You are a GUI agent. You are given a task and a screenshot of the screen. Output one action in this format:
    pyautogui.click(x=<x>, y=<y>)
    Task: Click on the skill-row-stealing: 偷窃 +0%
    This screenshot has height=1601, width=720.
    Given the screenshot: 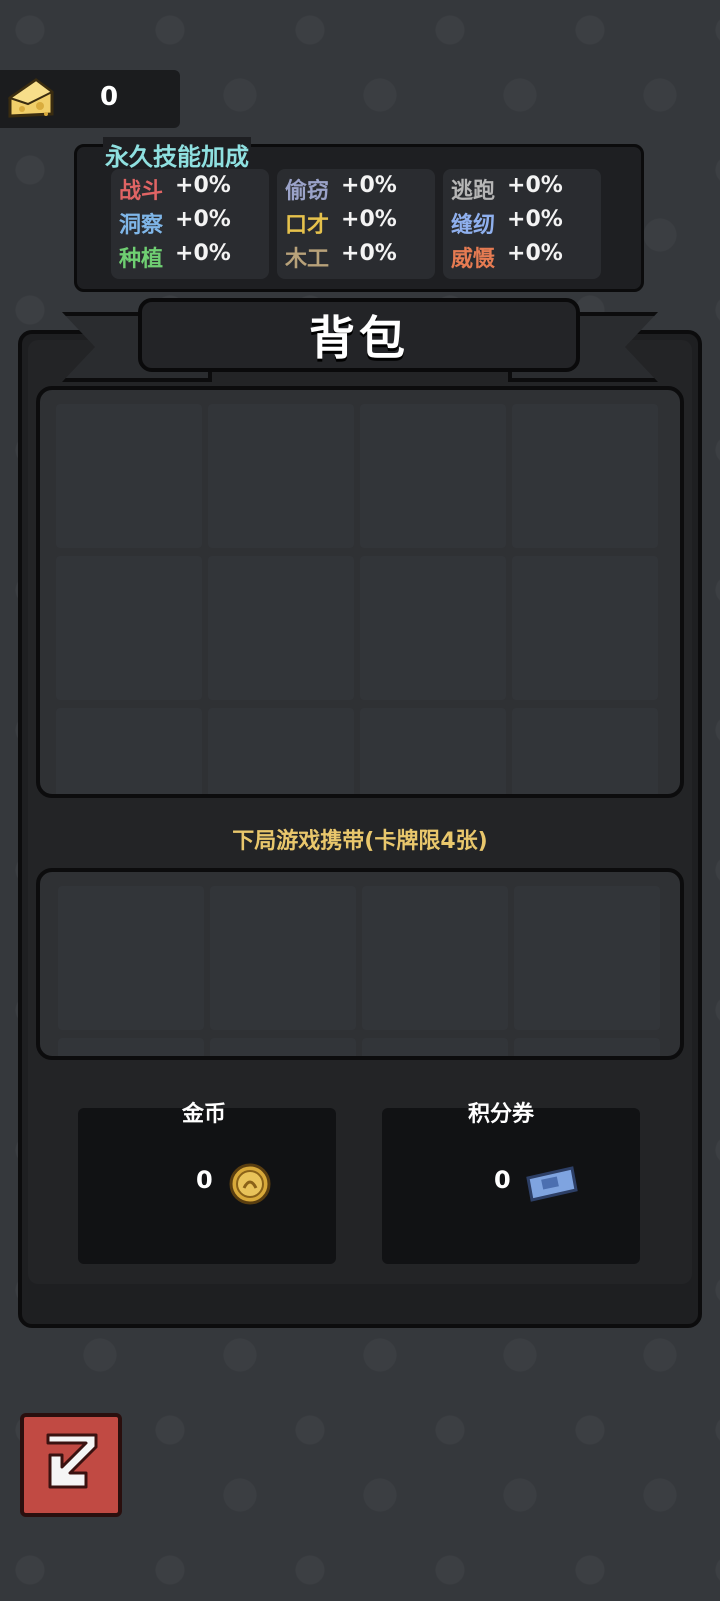 What is the action you would take?
    pyautogui.click(x=341, y=190)
    